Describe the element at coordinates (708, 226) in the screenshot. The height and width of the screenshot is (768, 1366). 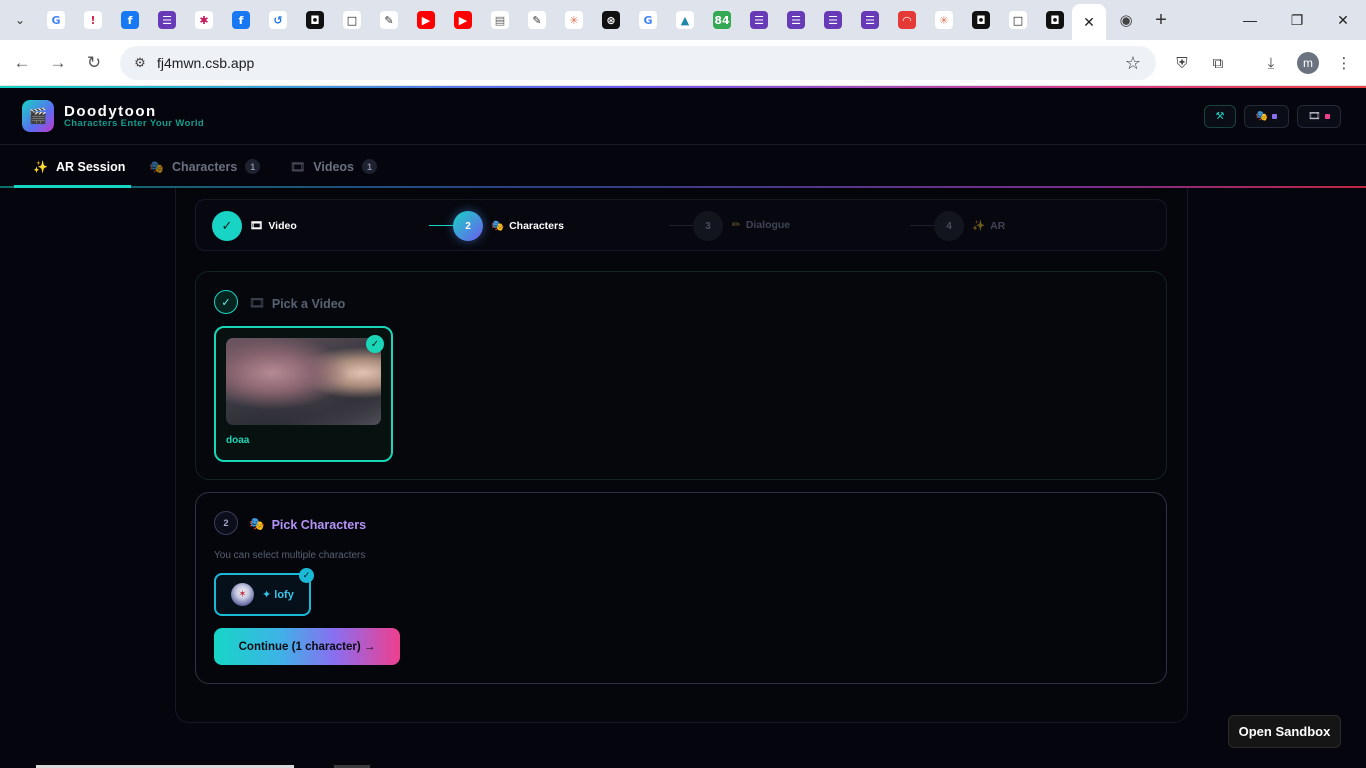
I see `step-3-number: 3` at that location.